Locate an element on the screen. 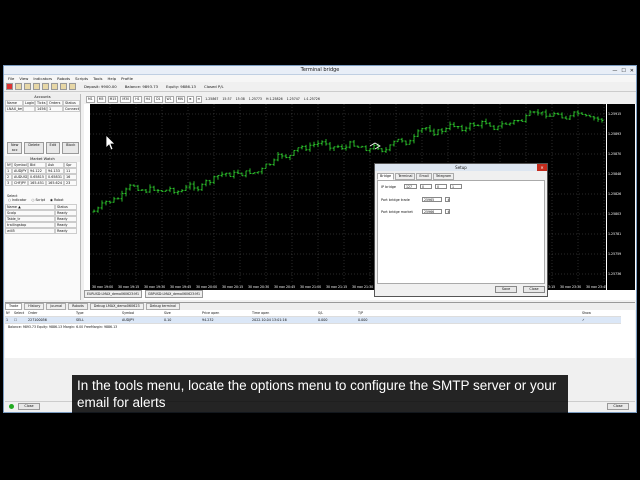  dialog-save-button: Save is located at coordinates (506, 289).